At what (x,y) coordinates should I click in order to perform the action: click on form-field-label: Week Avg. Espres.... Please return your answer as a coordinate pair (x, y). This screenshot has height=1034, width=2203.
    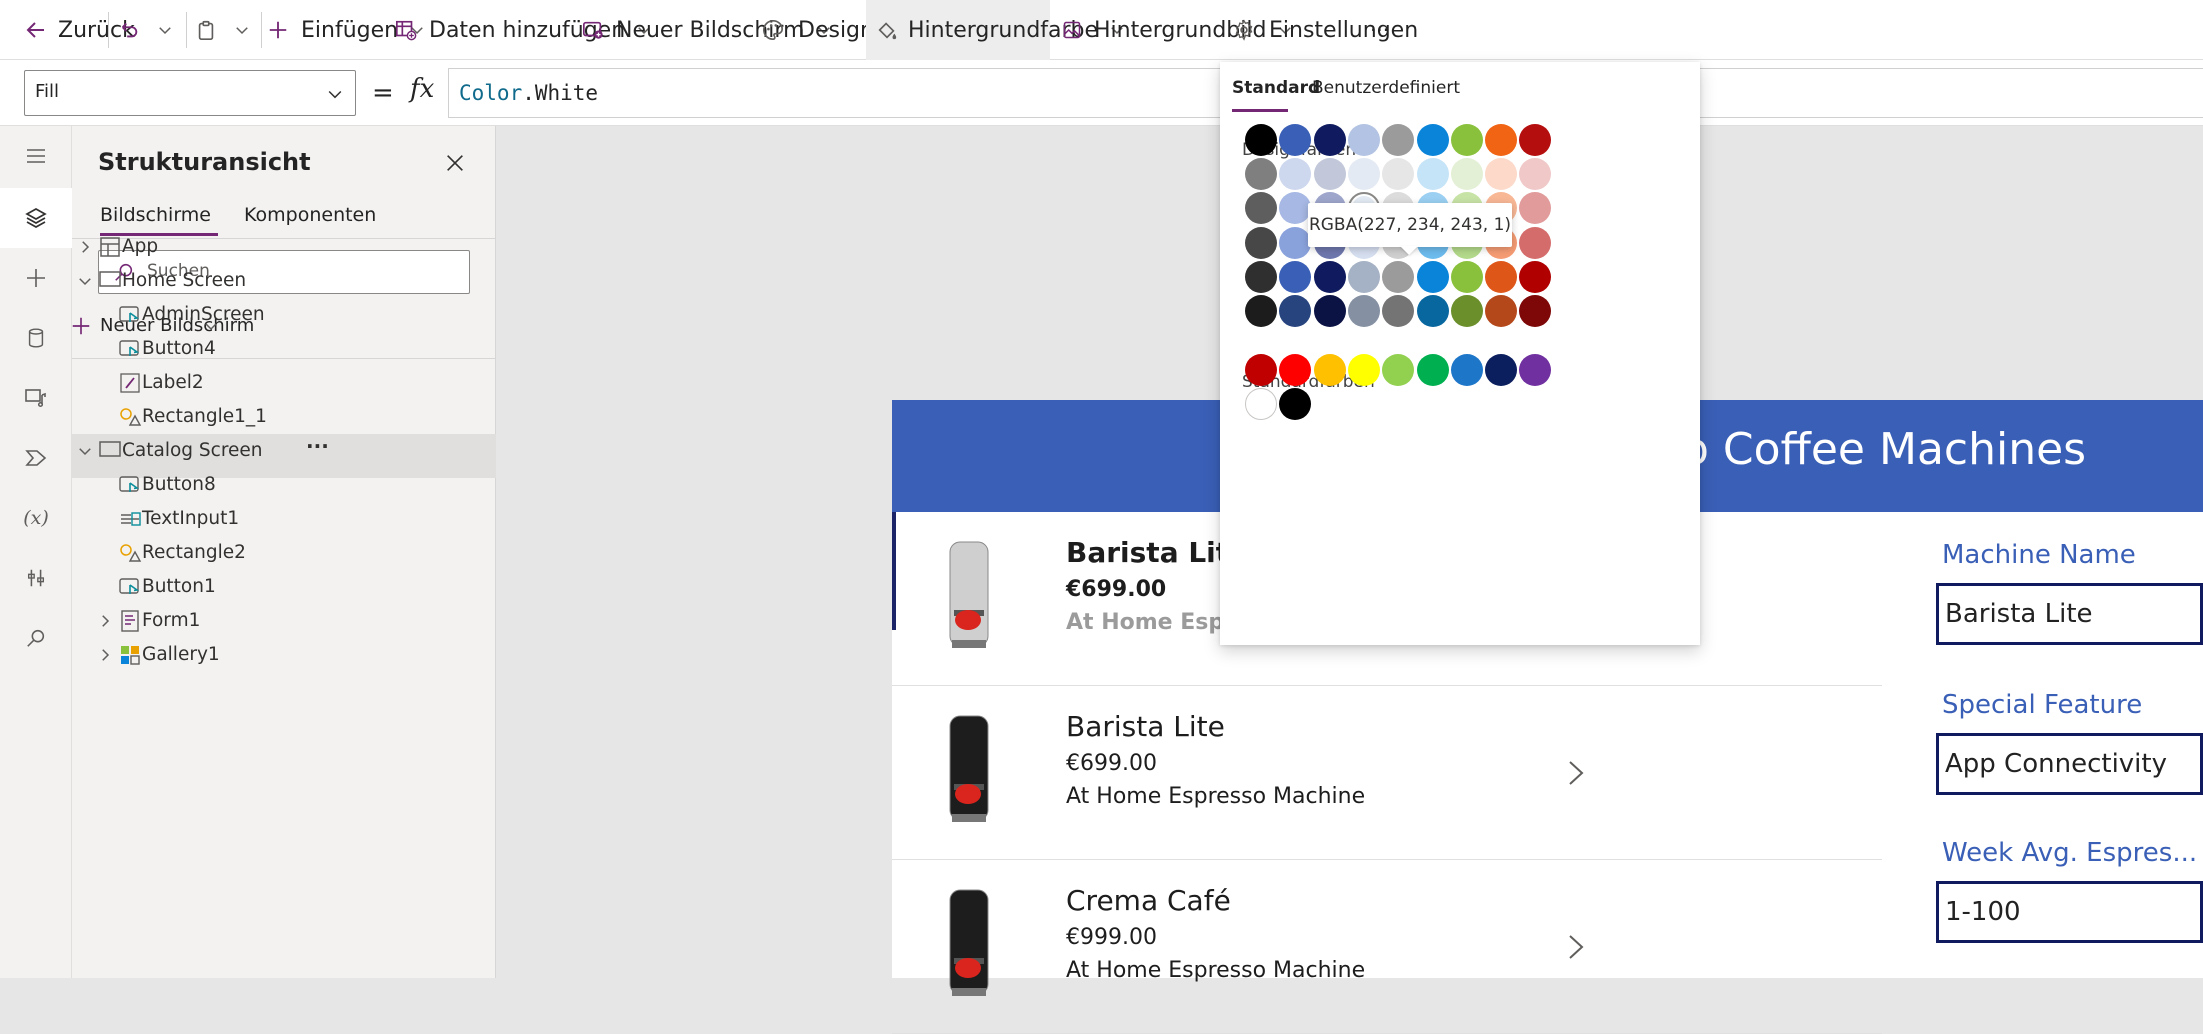
    Looking at the image, I should click on (2070, 853).